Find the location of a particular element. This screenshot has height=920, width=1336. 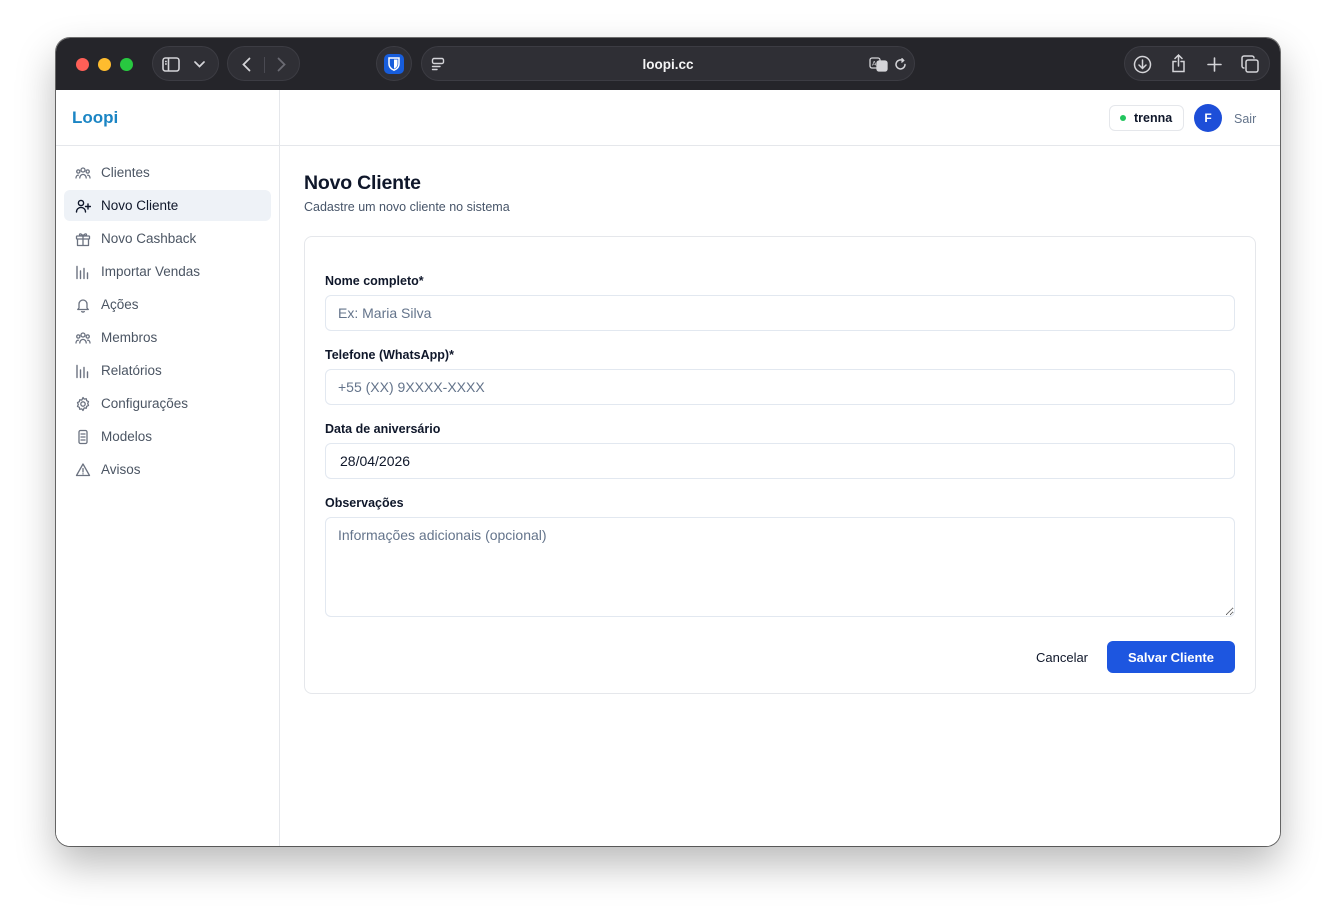

sidebar-item-label: Ações is located at coordinates (120, 304).